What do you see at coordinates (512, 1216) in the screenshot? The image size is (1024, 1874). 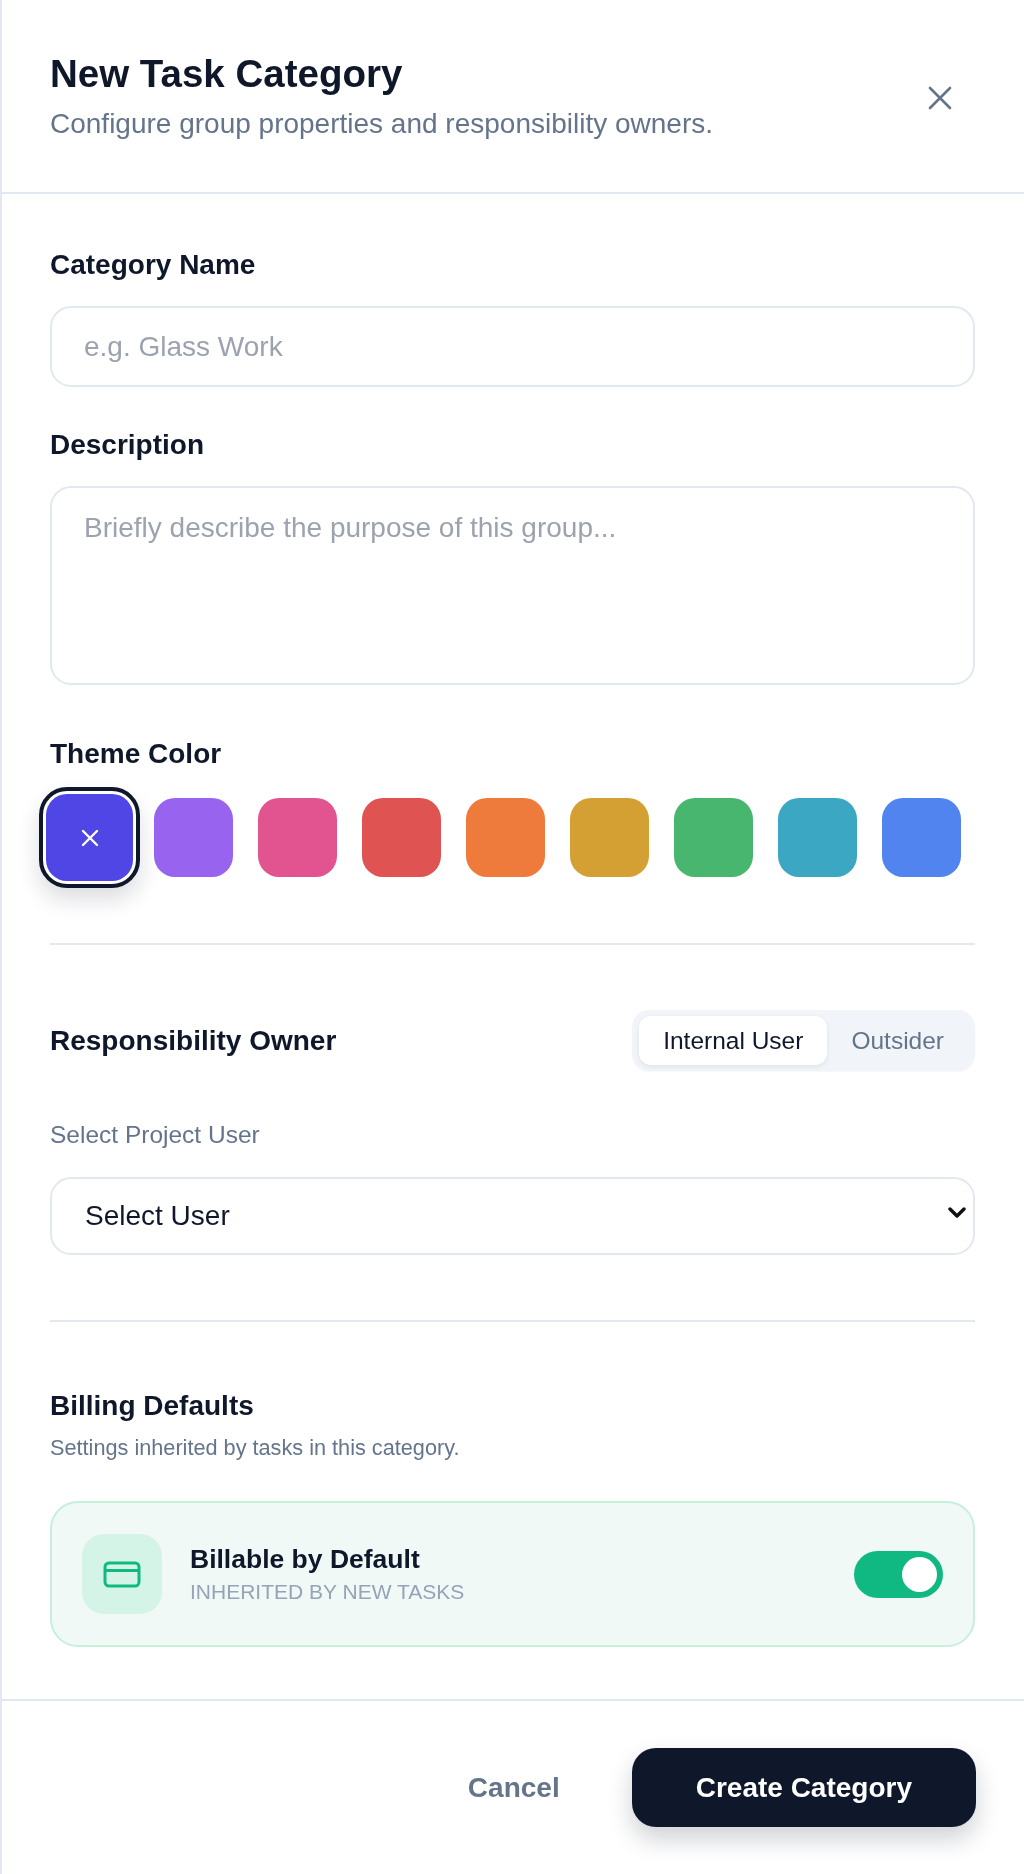 I see `user-select: Select User` at bounding box center [512, 1216].